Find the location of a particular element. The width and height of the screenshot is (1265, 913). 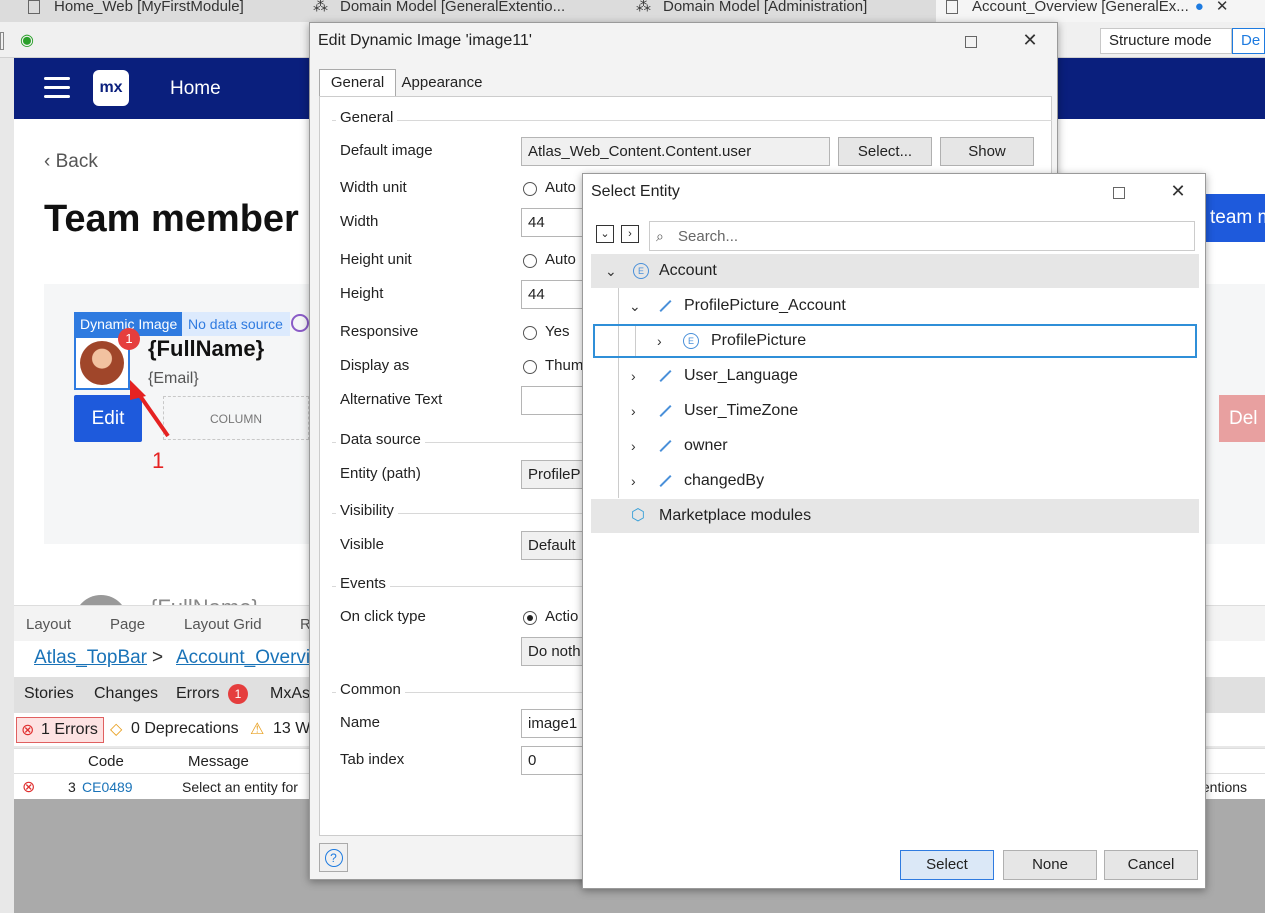

cancel-button: Cancel is located at coordinates (1151, 865).